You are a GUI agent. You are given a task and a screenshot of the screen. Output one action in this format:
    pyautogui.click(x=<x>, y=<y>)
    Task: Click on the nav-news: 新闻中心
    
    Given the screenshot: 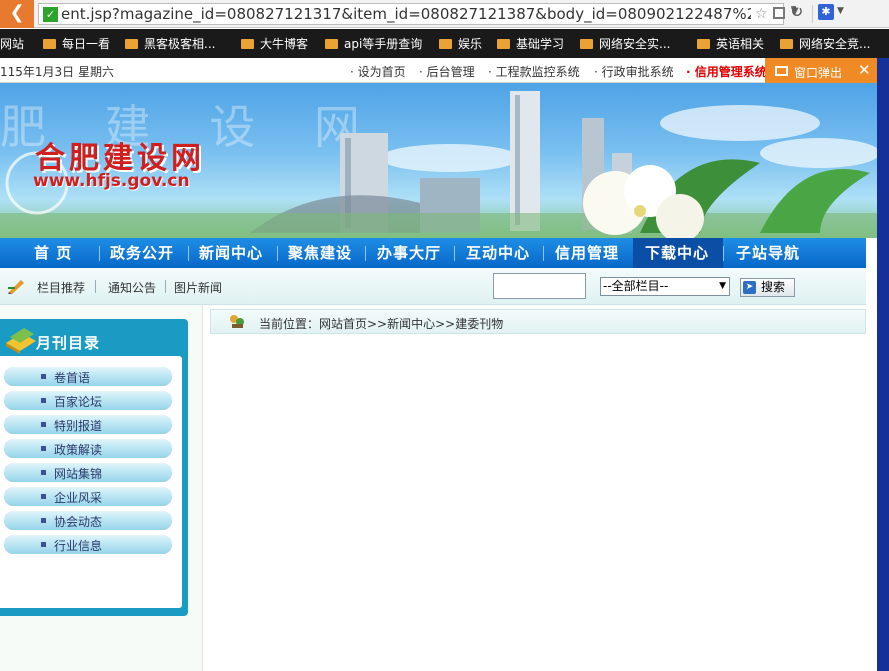 What is the action you would take?
    pyautogui.click(x=231, y=253)
    